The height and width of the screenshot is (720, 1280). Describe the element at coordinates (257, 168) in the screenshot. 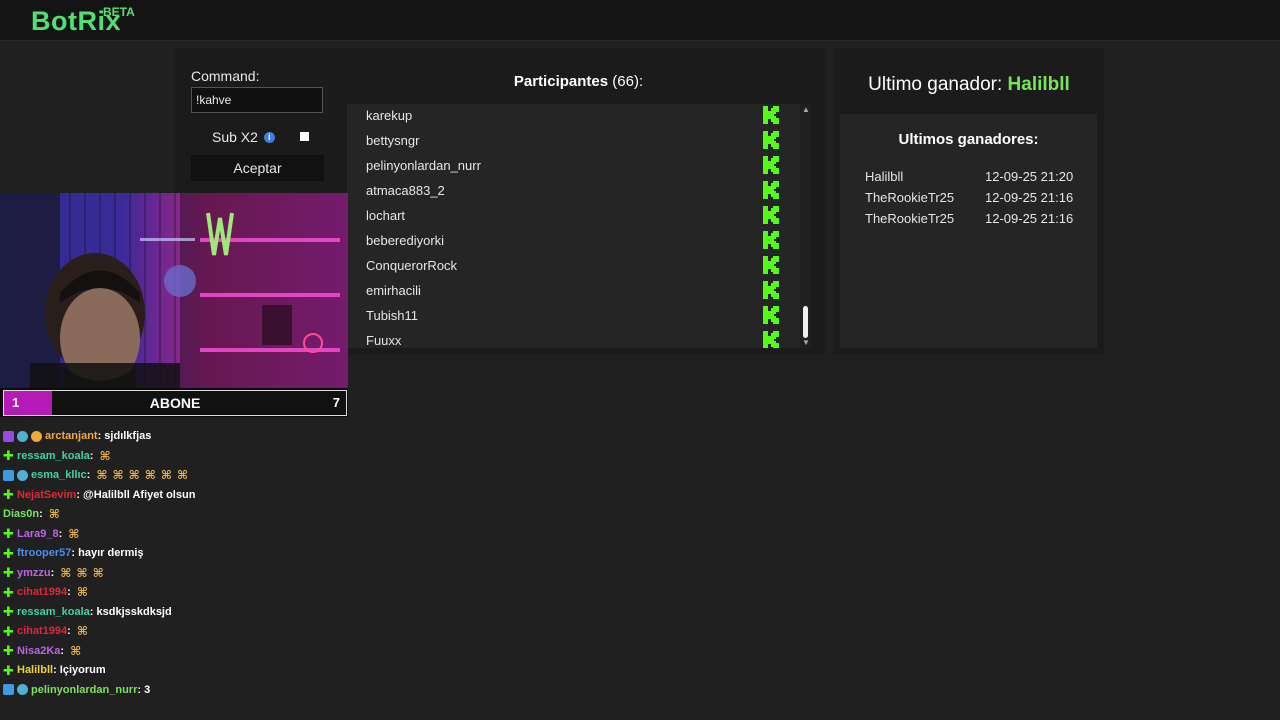

I see `accept-button: Aceptar` at that location.